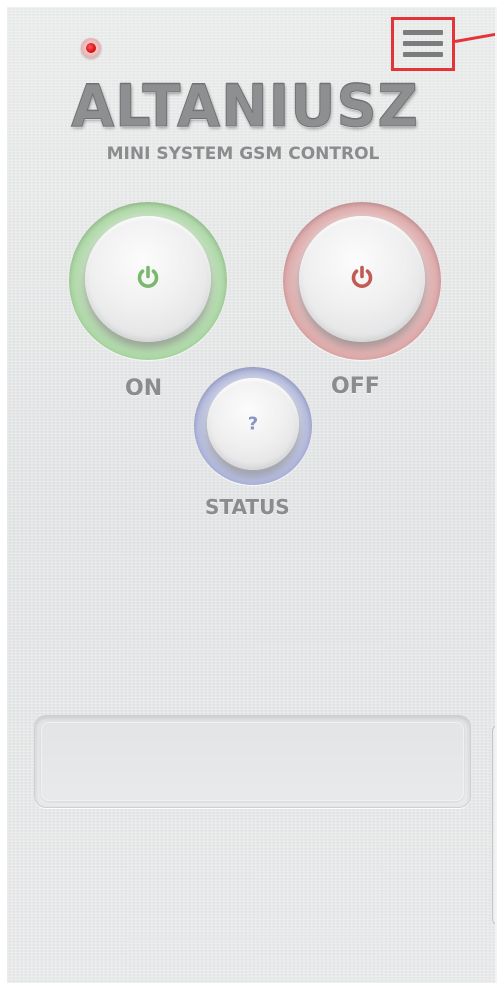  I want to click on menu-button, so click(423, 44).